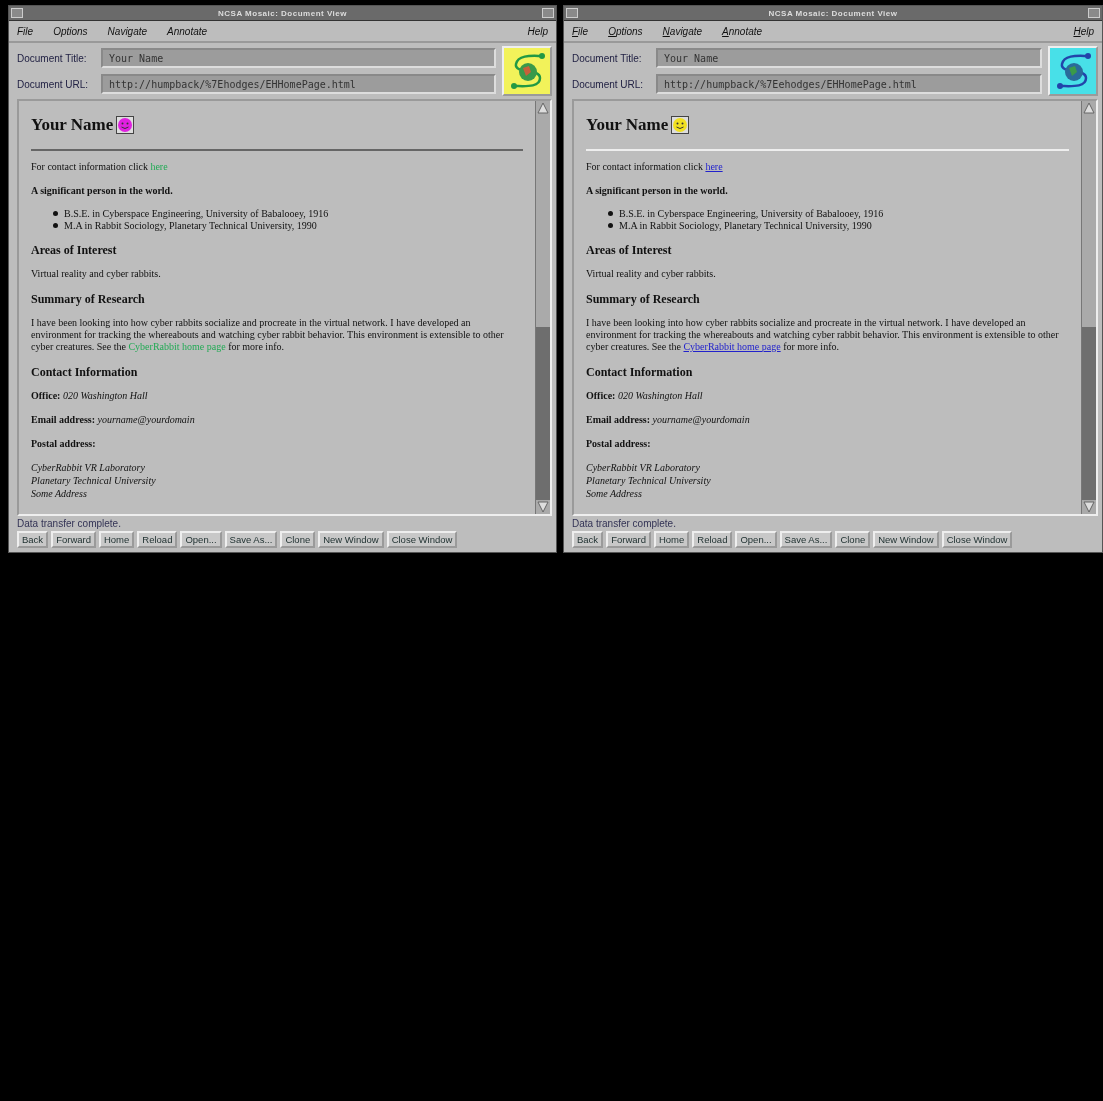 This screenshot has width=1103, height=1101. I want to click on url-field: http://humpback/%7Ehodges/EHHomePage.html, so click(298, 84).